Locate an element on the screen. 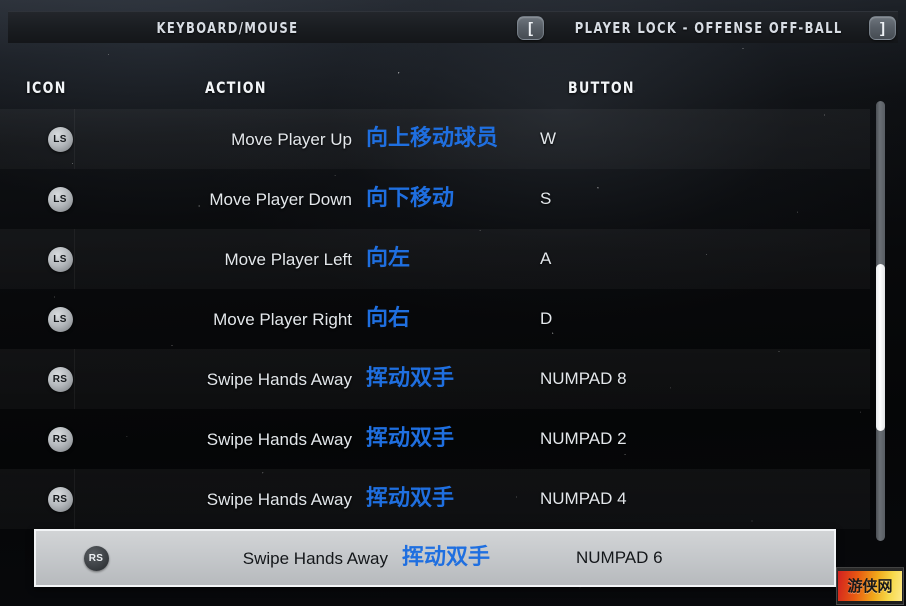 The width and height of the screenshot is (906, 606). table-row: RS Swipe Hands Away 挥动双手 NUMPAD 4 is located at coordinates (435, 499).